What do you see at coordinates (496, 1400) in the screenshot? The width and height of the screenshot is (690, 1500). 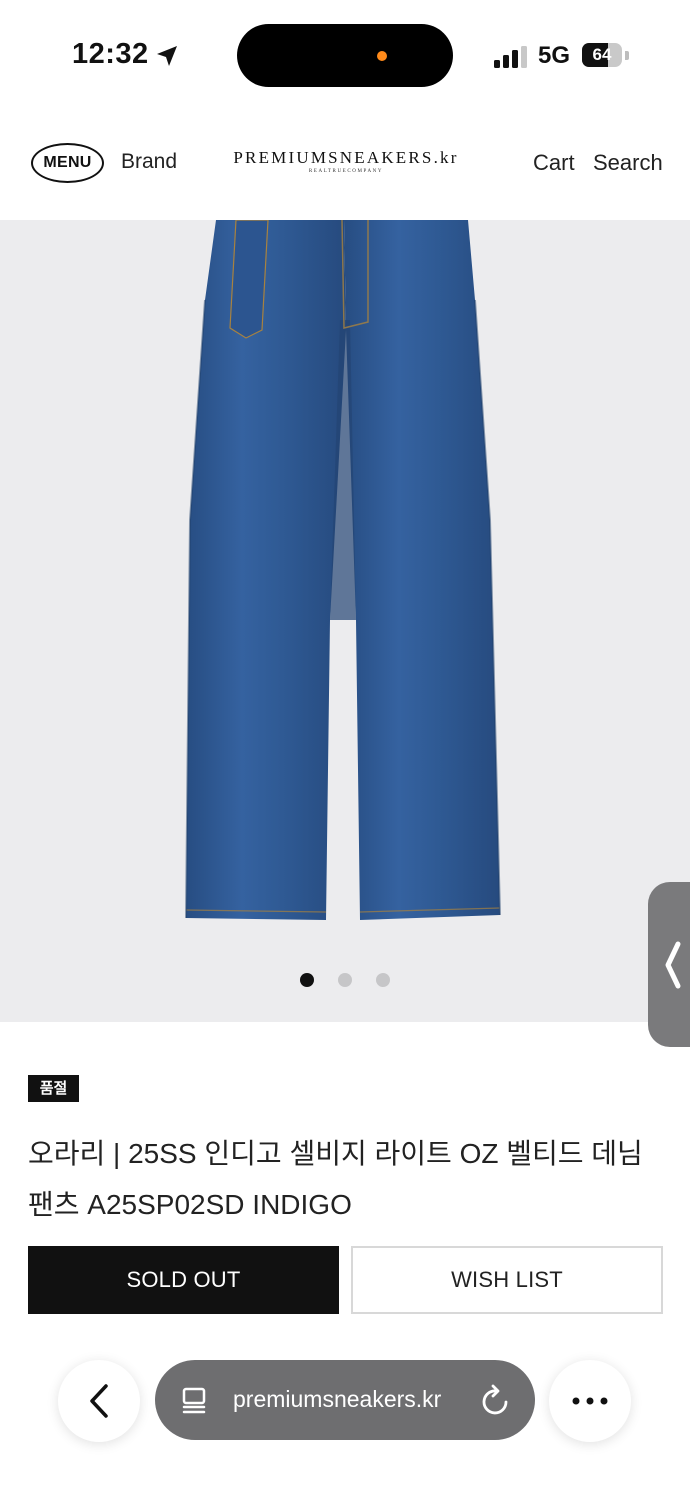 I see `reload-icon` at bounding box center [496, 1400].